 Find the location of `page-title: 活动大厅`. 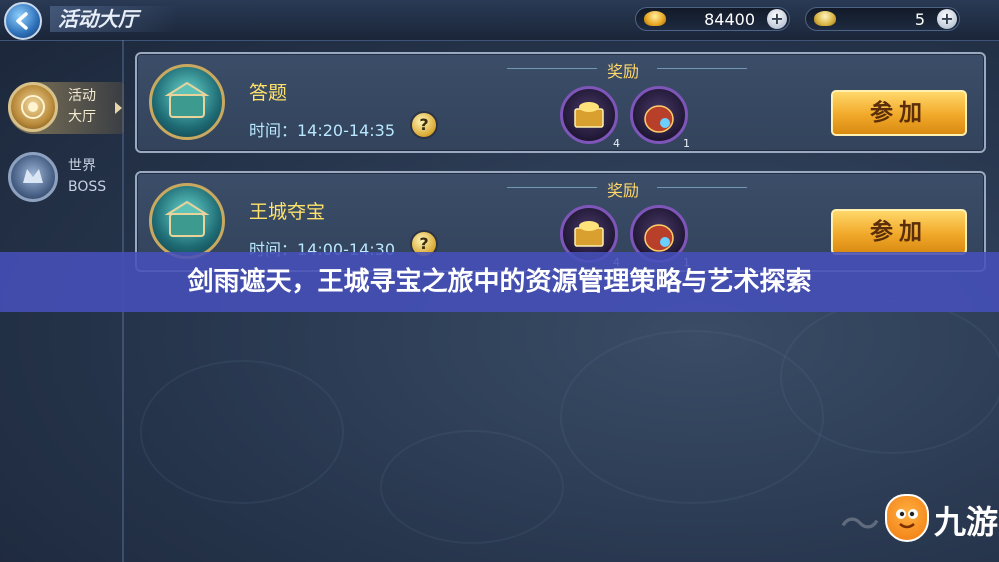

page-title: 活动大厅 is located at coordinates (114, 19).